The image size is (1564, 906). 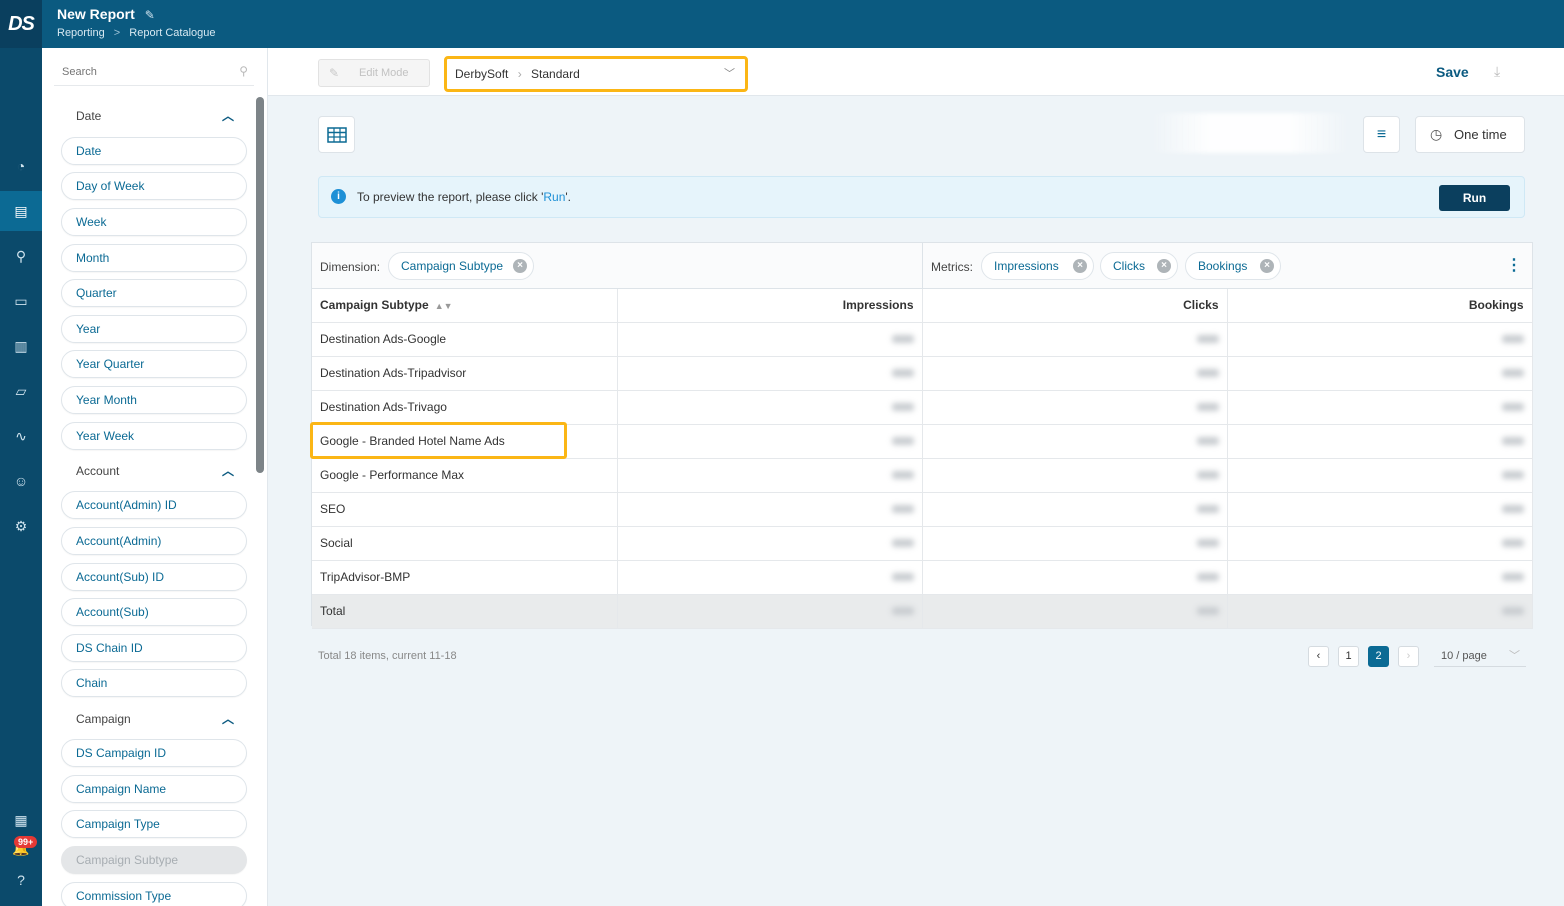 What do you see at coordinates (154, 648) in the screenshot?
I see `field-ds-chain-id: DS Chain ID` at bounding box center [154, 648].